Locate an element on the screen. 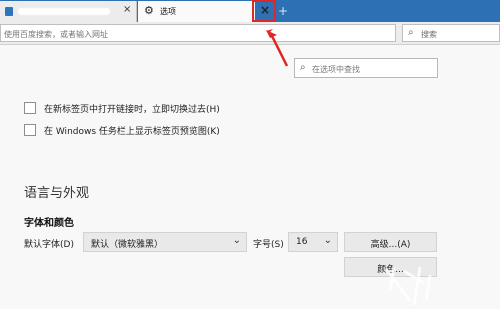 This screenshot has width=500, height=309. options-search-input: ⌕ 在选项中查找 is located at coordinates (366, 68).